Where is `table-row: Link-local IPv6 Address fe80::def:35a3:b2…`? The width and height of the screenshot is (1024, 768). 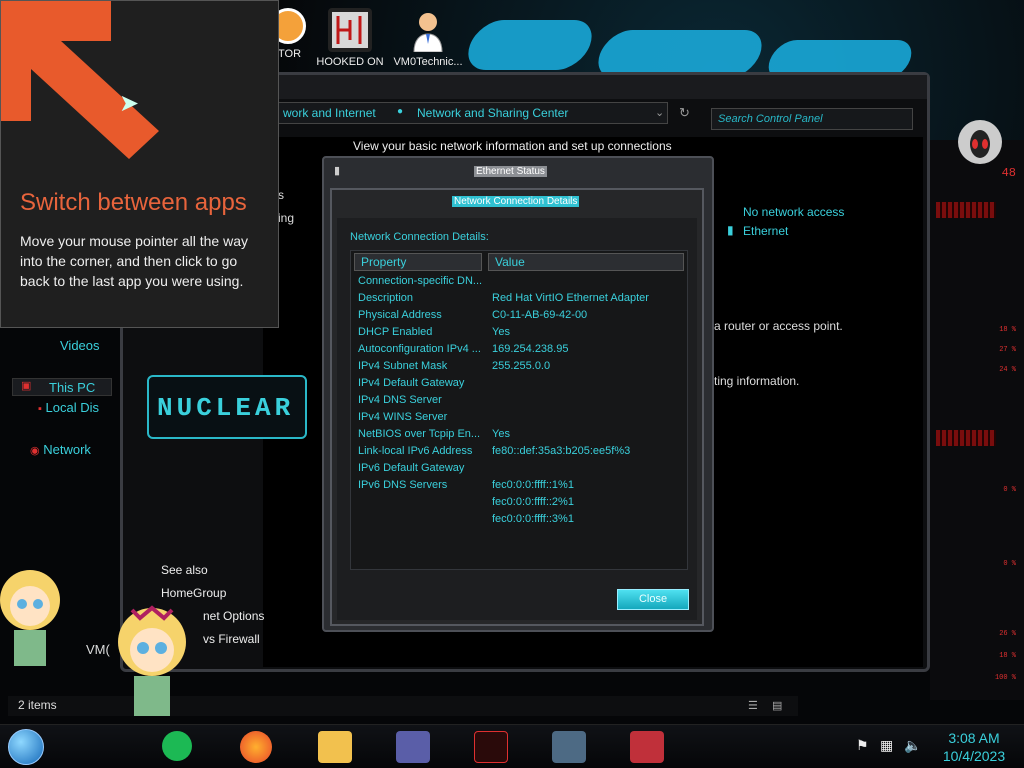 table-row: Link-local IPv6 Address fe80::def:35a3:b2… is located at coordinates (519, 452).